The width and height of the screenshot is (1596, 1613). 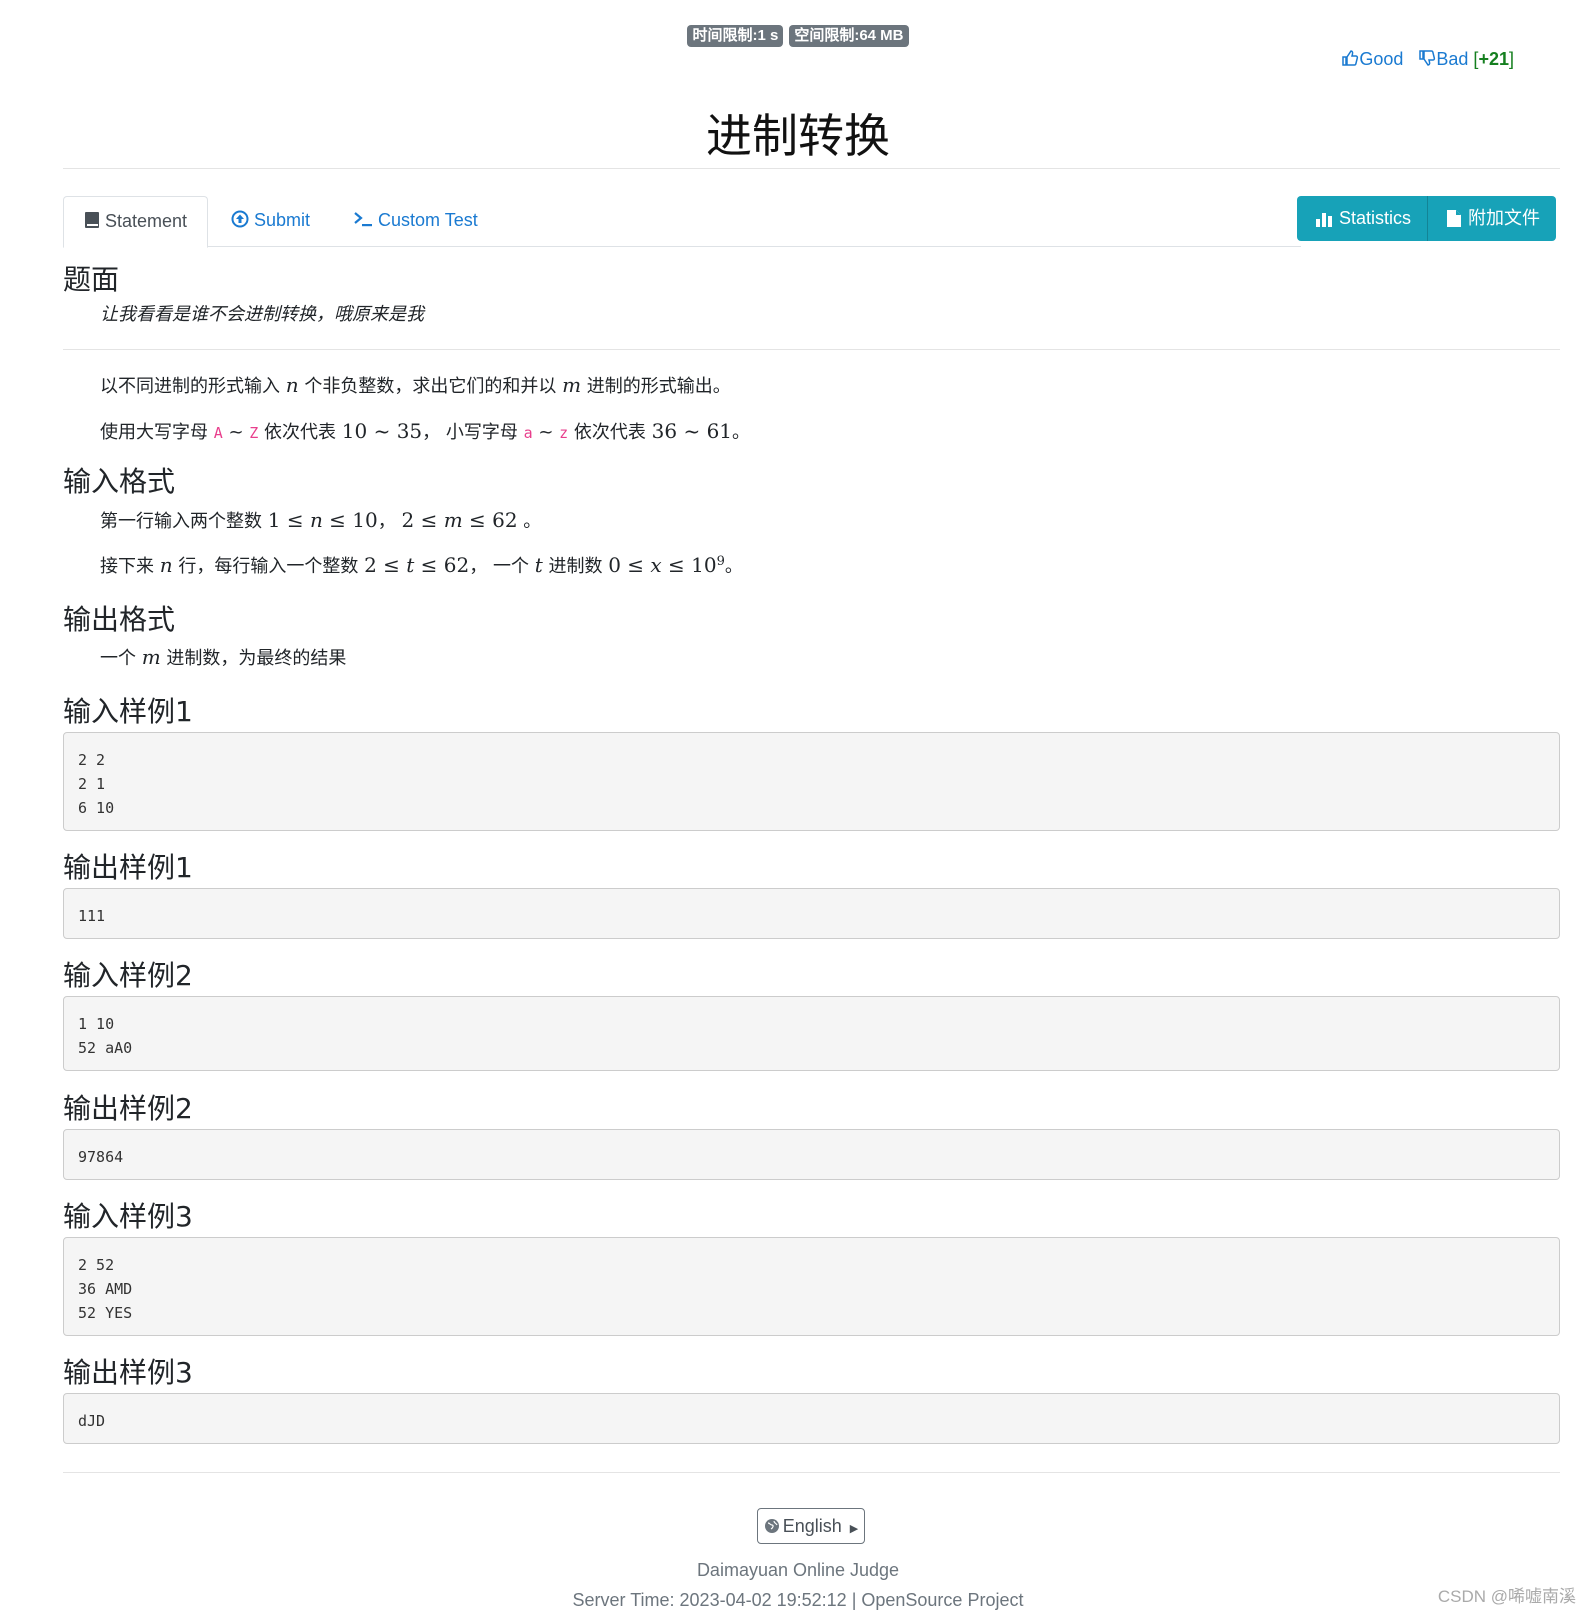 What do you see at coordinates (128, 867) in the screenshot?
I see `sample-output-1-heading: 输出样例1` at bounding box center [128, 867].